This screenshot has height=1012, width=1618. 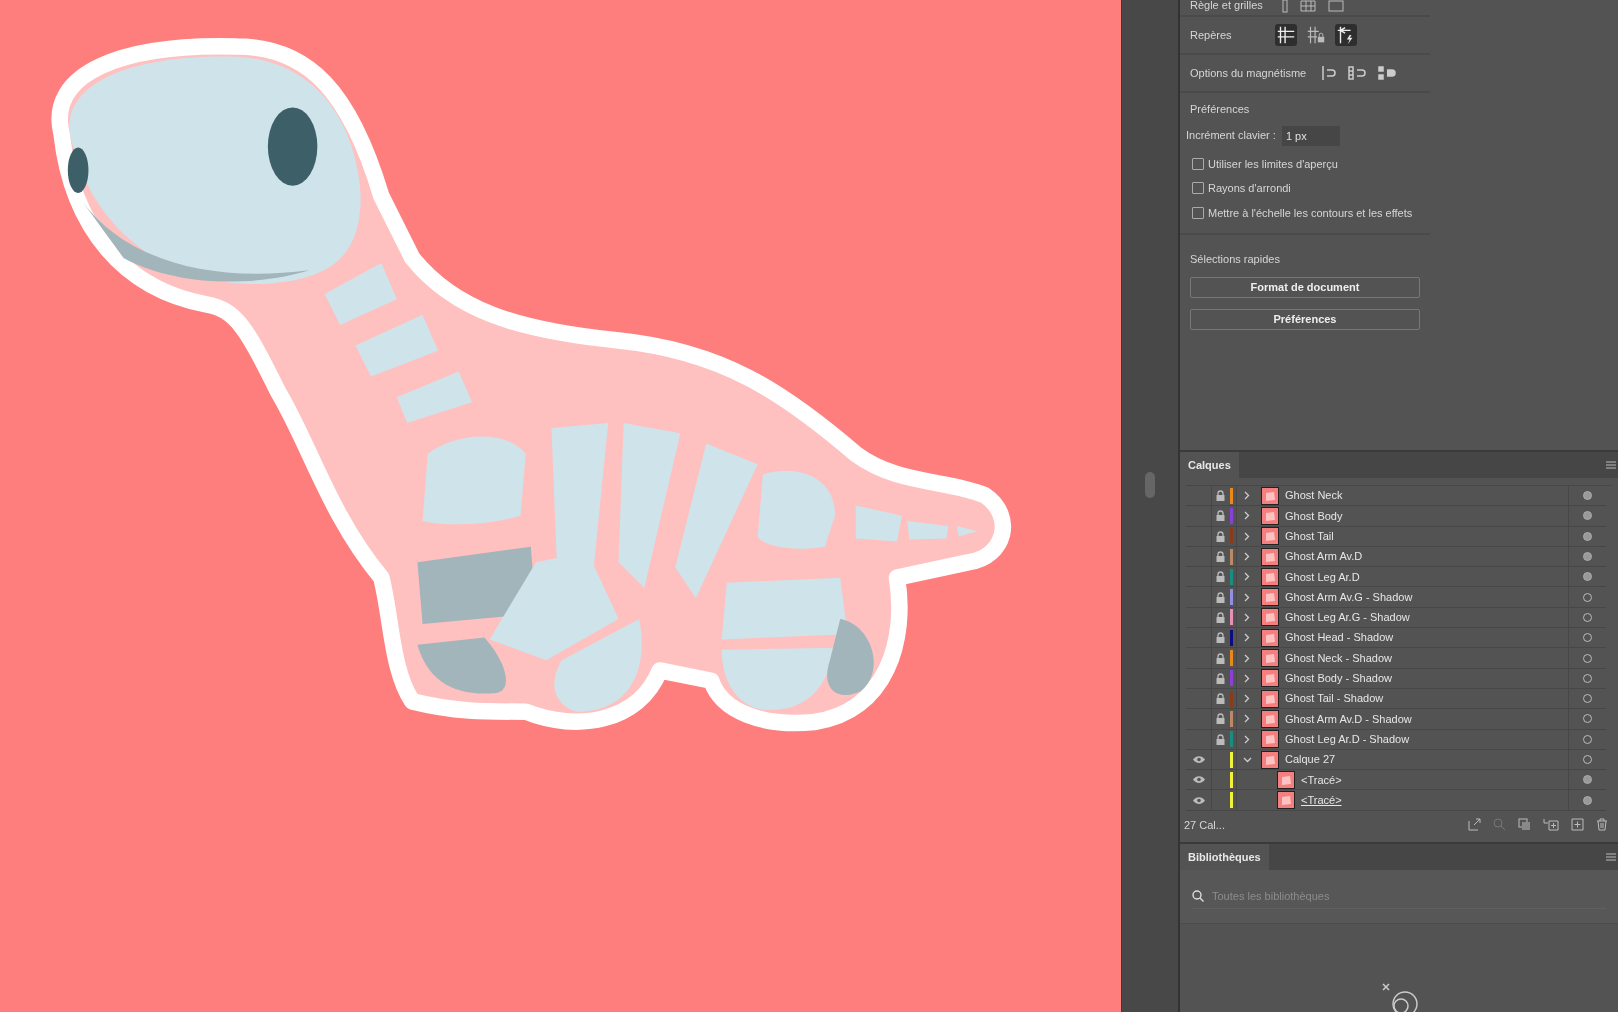 I want to click on panel-tab: Bibliothèques, so click(x=1224, y=856).